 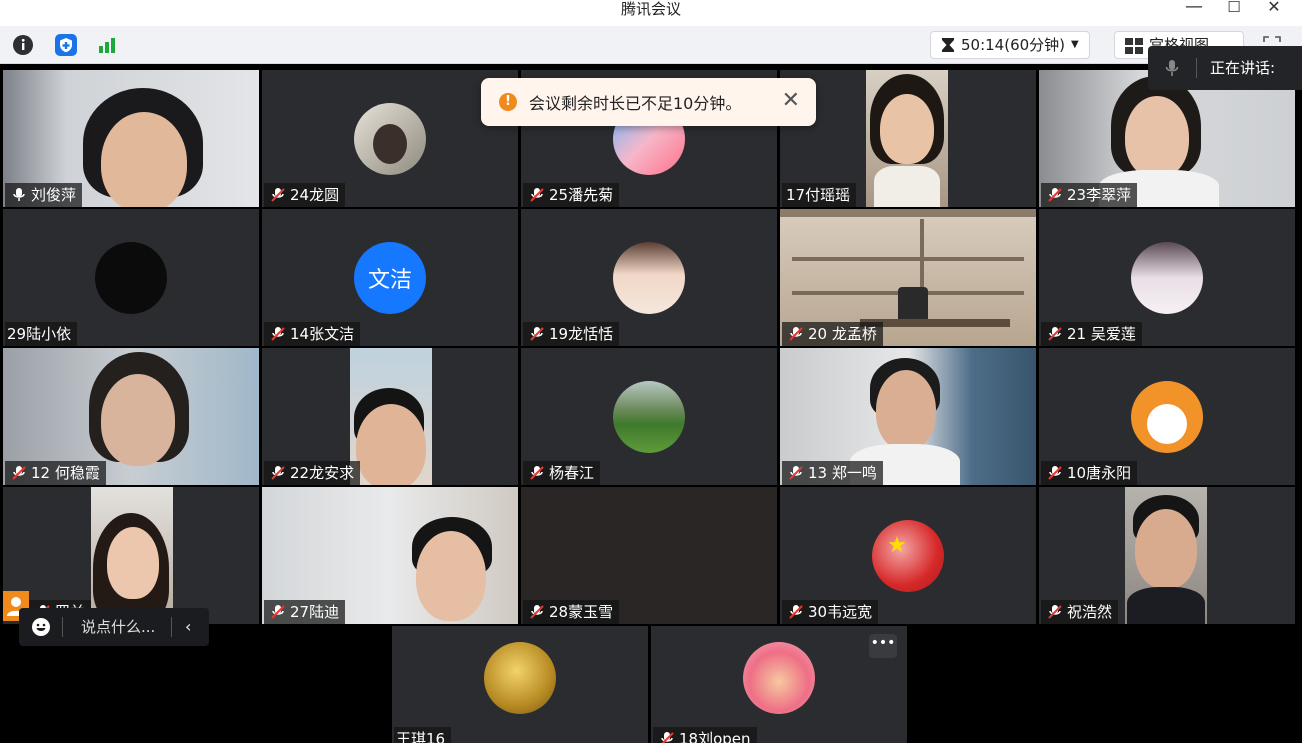 What do you see at coordinates (791, 101) in the screenshot?
I see `toast-close-button: ✕` at bounding box center [791, 101].